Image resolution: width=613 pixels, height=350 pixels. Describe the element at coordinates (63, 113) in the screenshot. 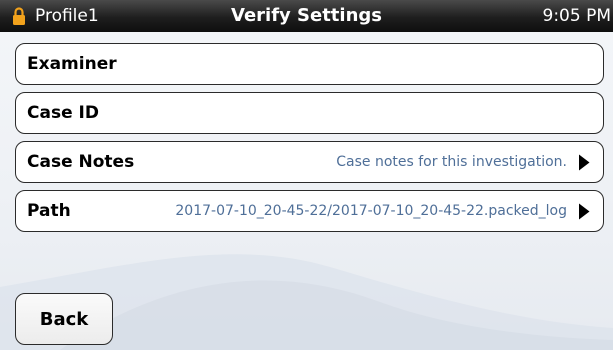

I see `case-id-label: Case ID` at that location.